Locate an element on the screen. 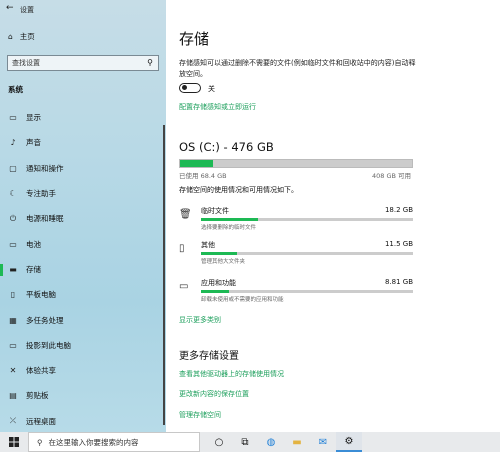 This screenshot has width=500, height=452. page-title: 存储 is located at coordinates (194, 39).